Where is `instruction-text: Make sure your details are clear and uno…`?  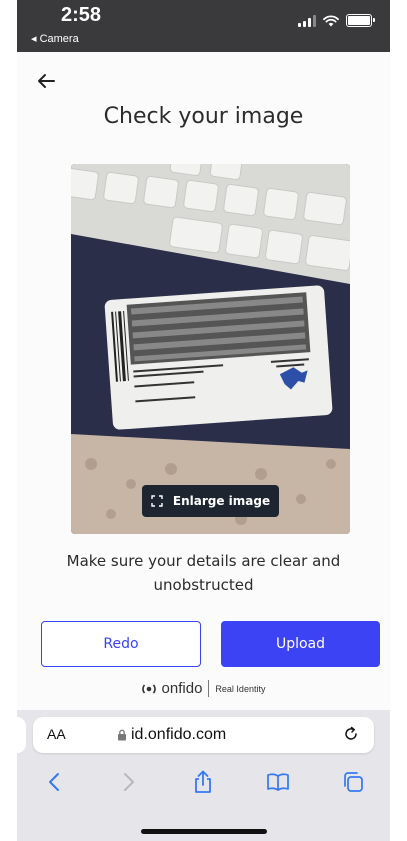
instruction-text: Make sure your details are clear and uno… is located at coordinates (203, 573).